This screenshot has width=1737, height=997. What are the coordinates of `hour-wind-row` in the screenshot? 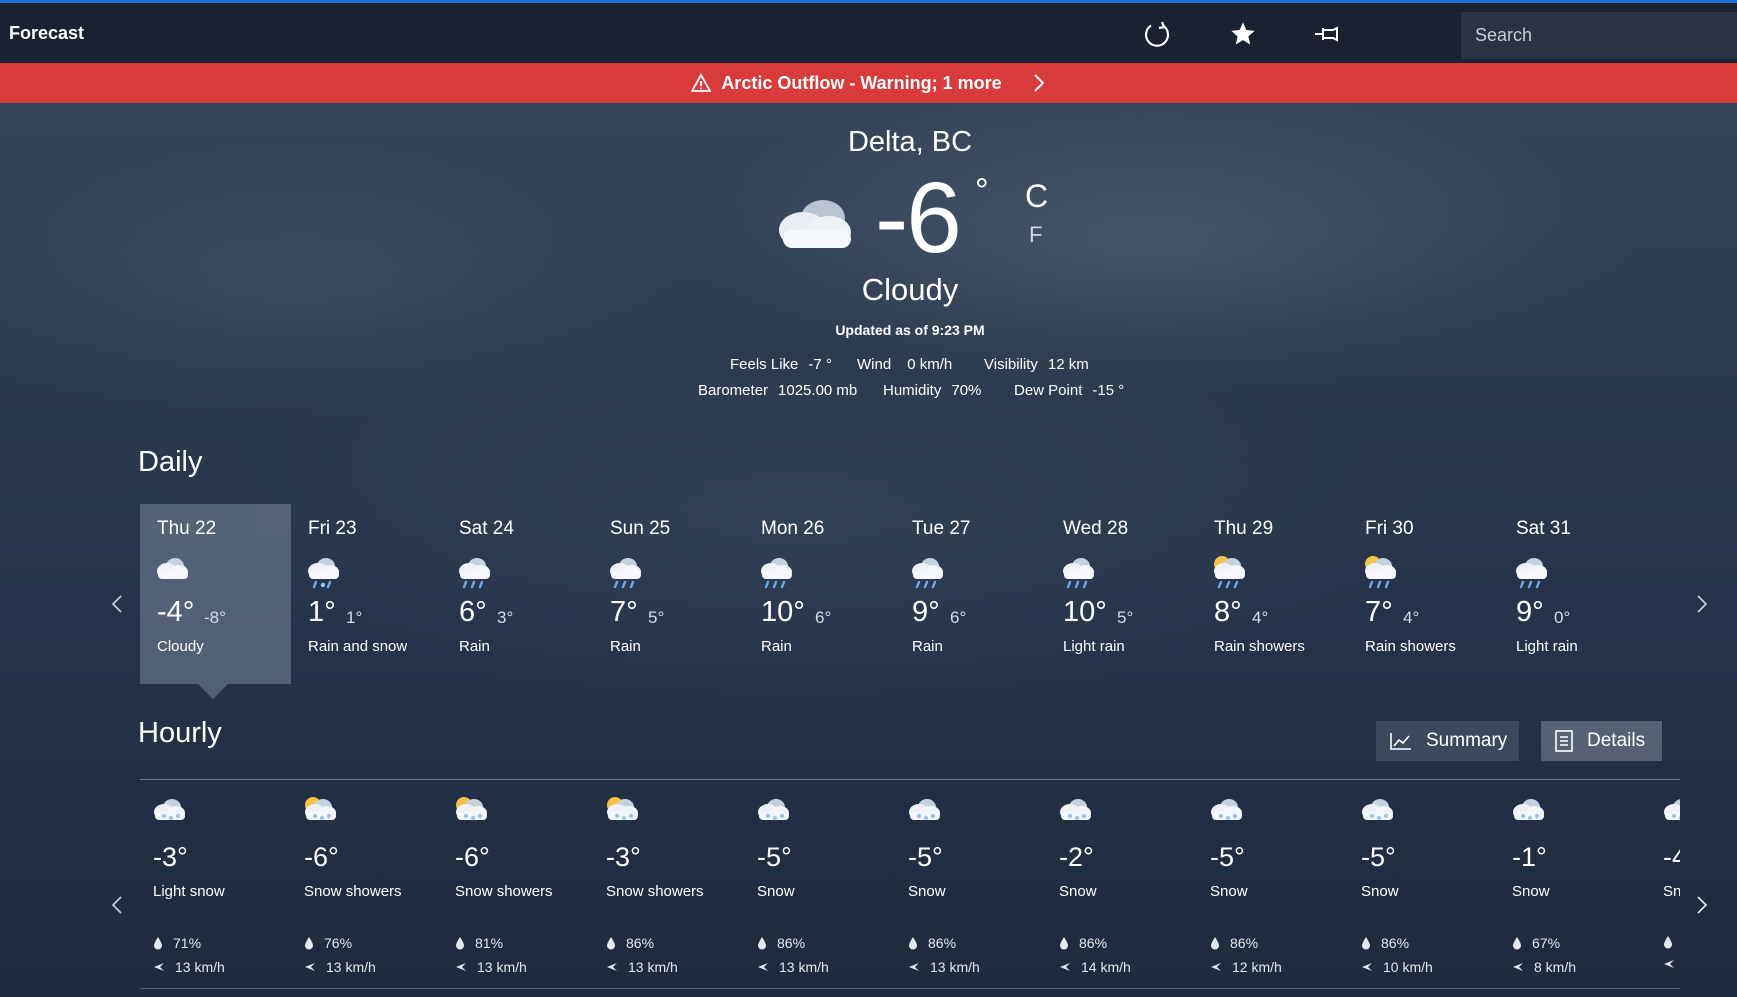 It's located at (1671, 964).